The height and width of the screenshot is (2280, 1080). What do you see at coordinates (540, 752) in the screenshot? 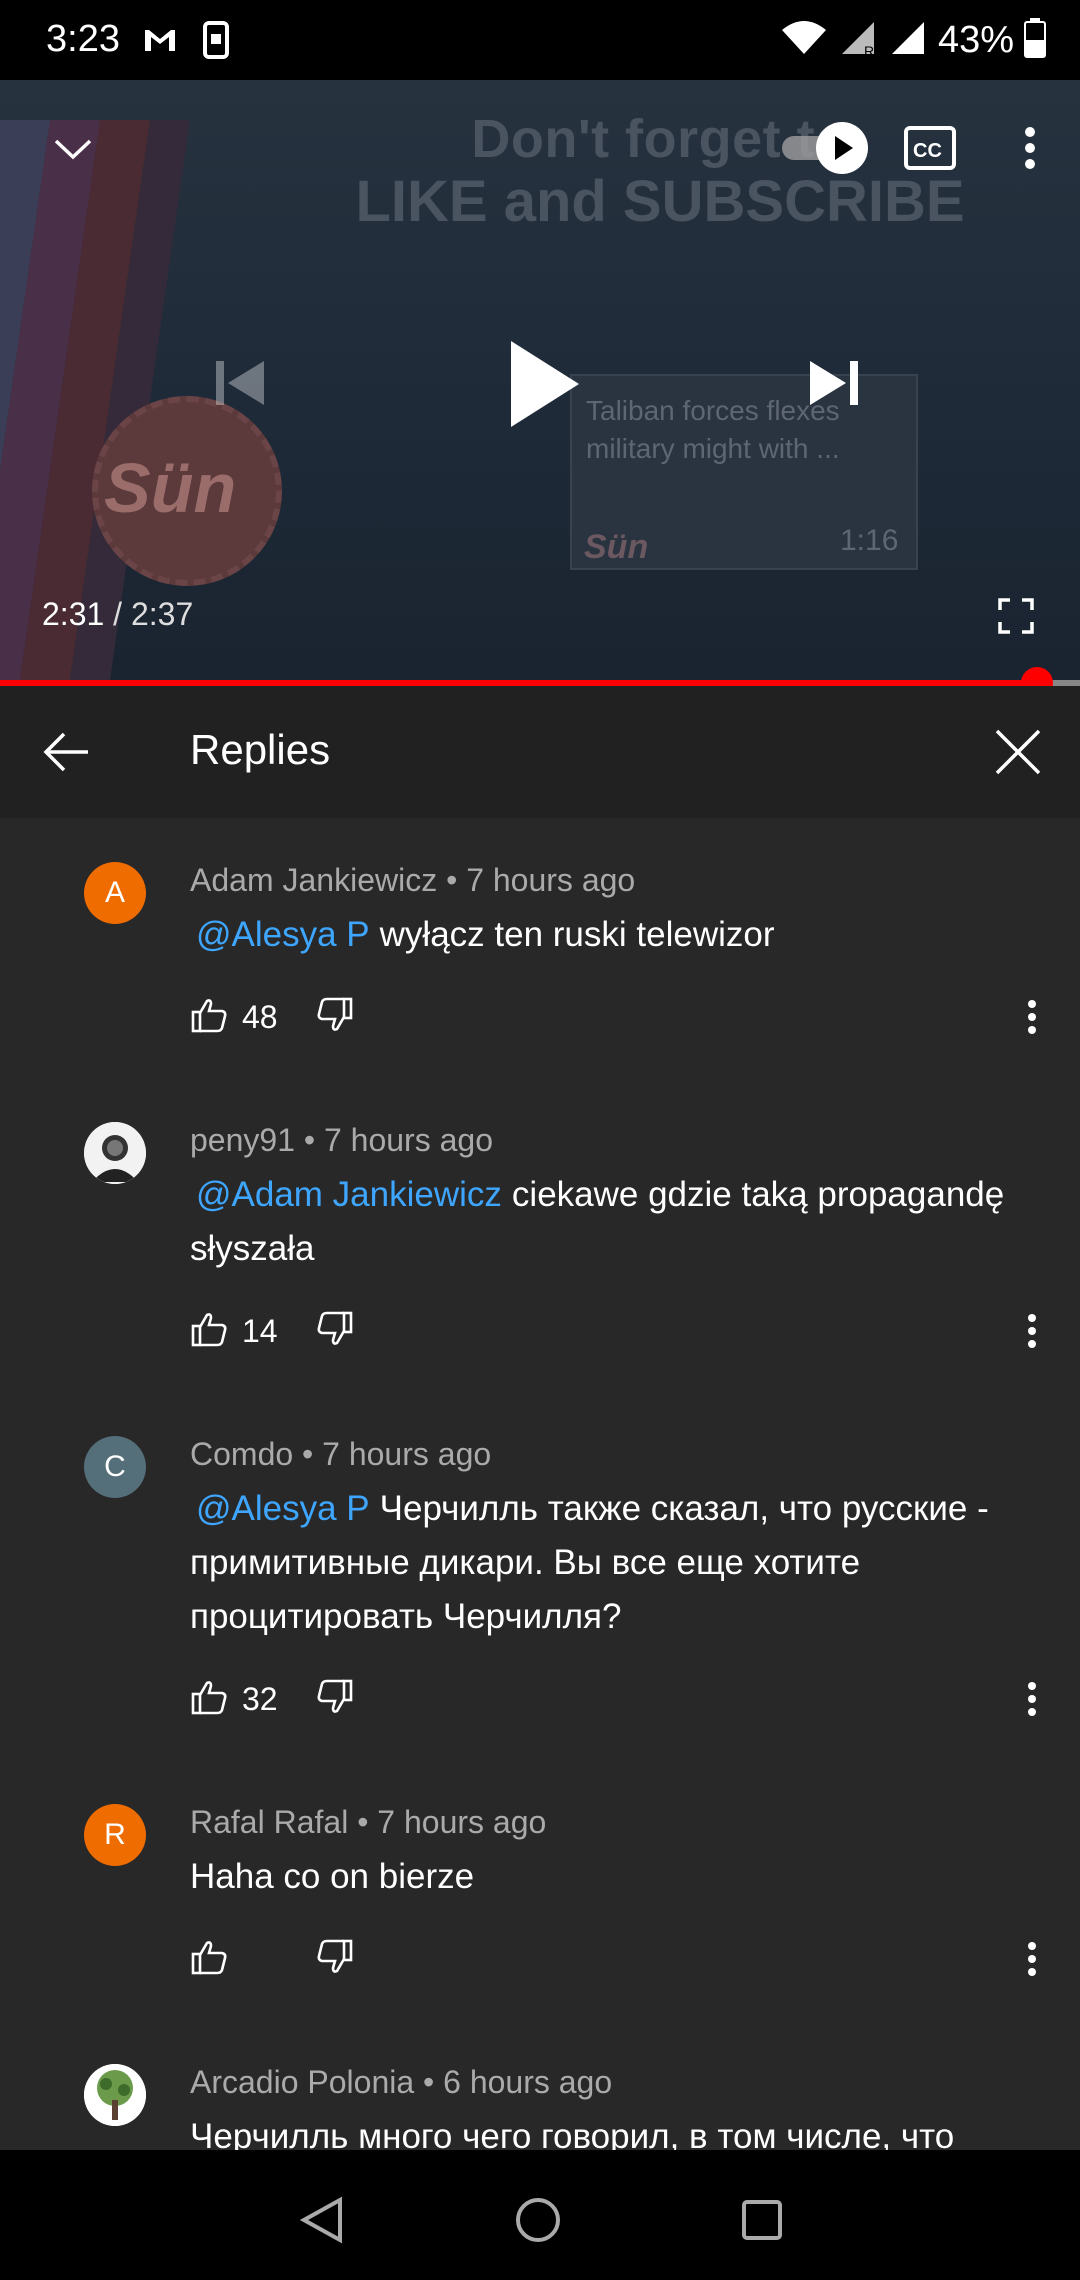
I see `replies-header` at bounding box center [540, 752].